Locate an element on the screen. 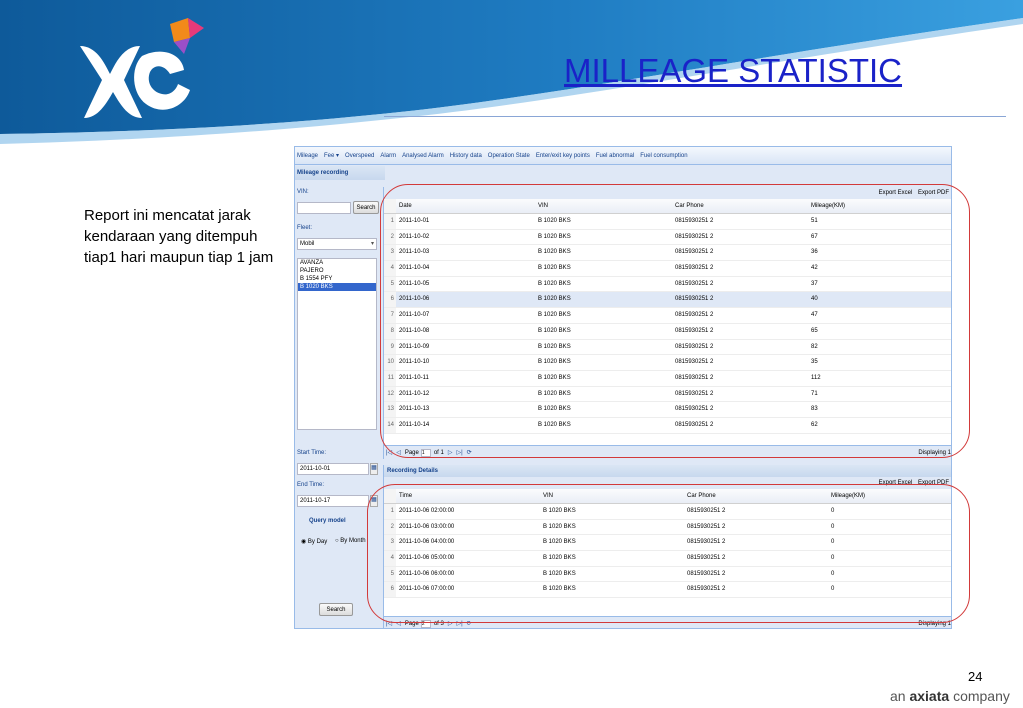  panel-title: Mileage recording is located at coordinates (340, 173).